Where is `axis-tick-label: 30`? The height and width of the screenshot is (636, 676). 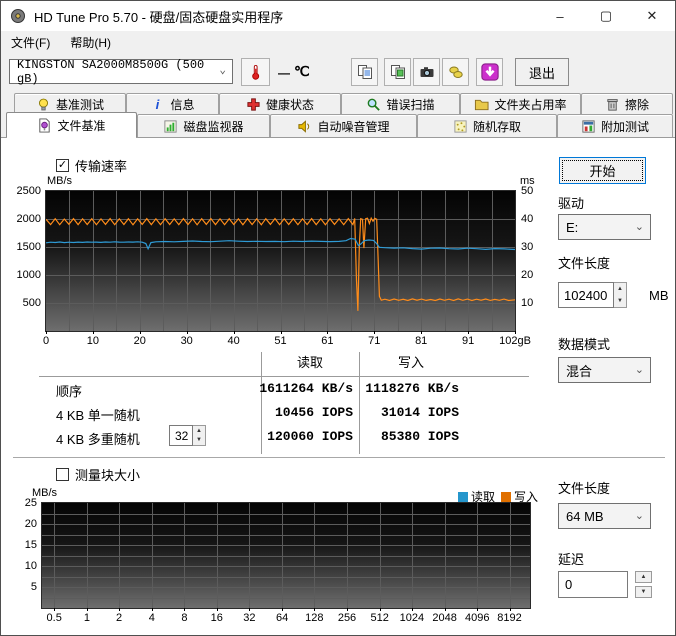
axis-tick-label: 30 is located at coordinates (527, 247).